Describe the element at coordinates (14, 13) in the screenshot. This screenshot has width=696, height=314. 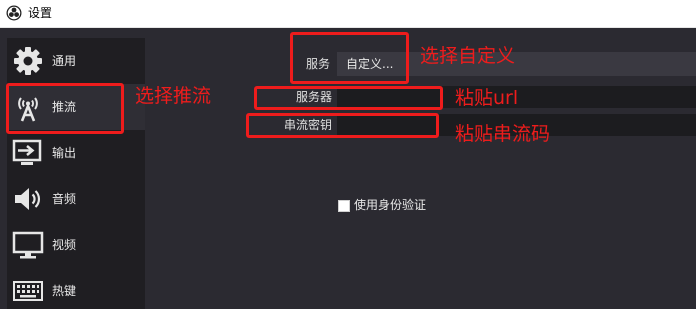
I see `obs-logo-icon` at that location.